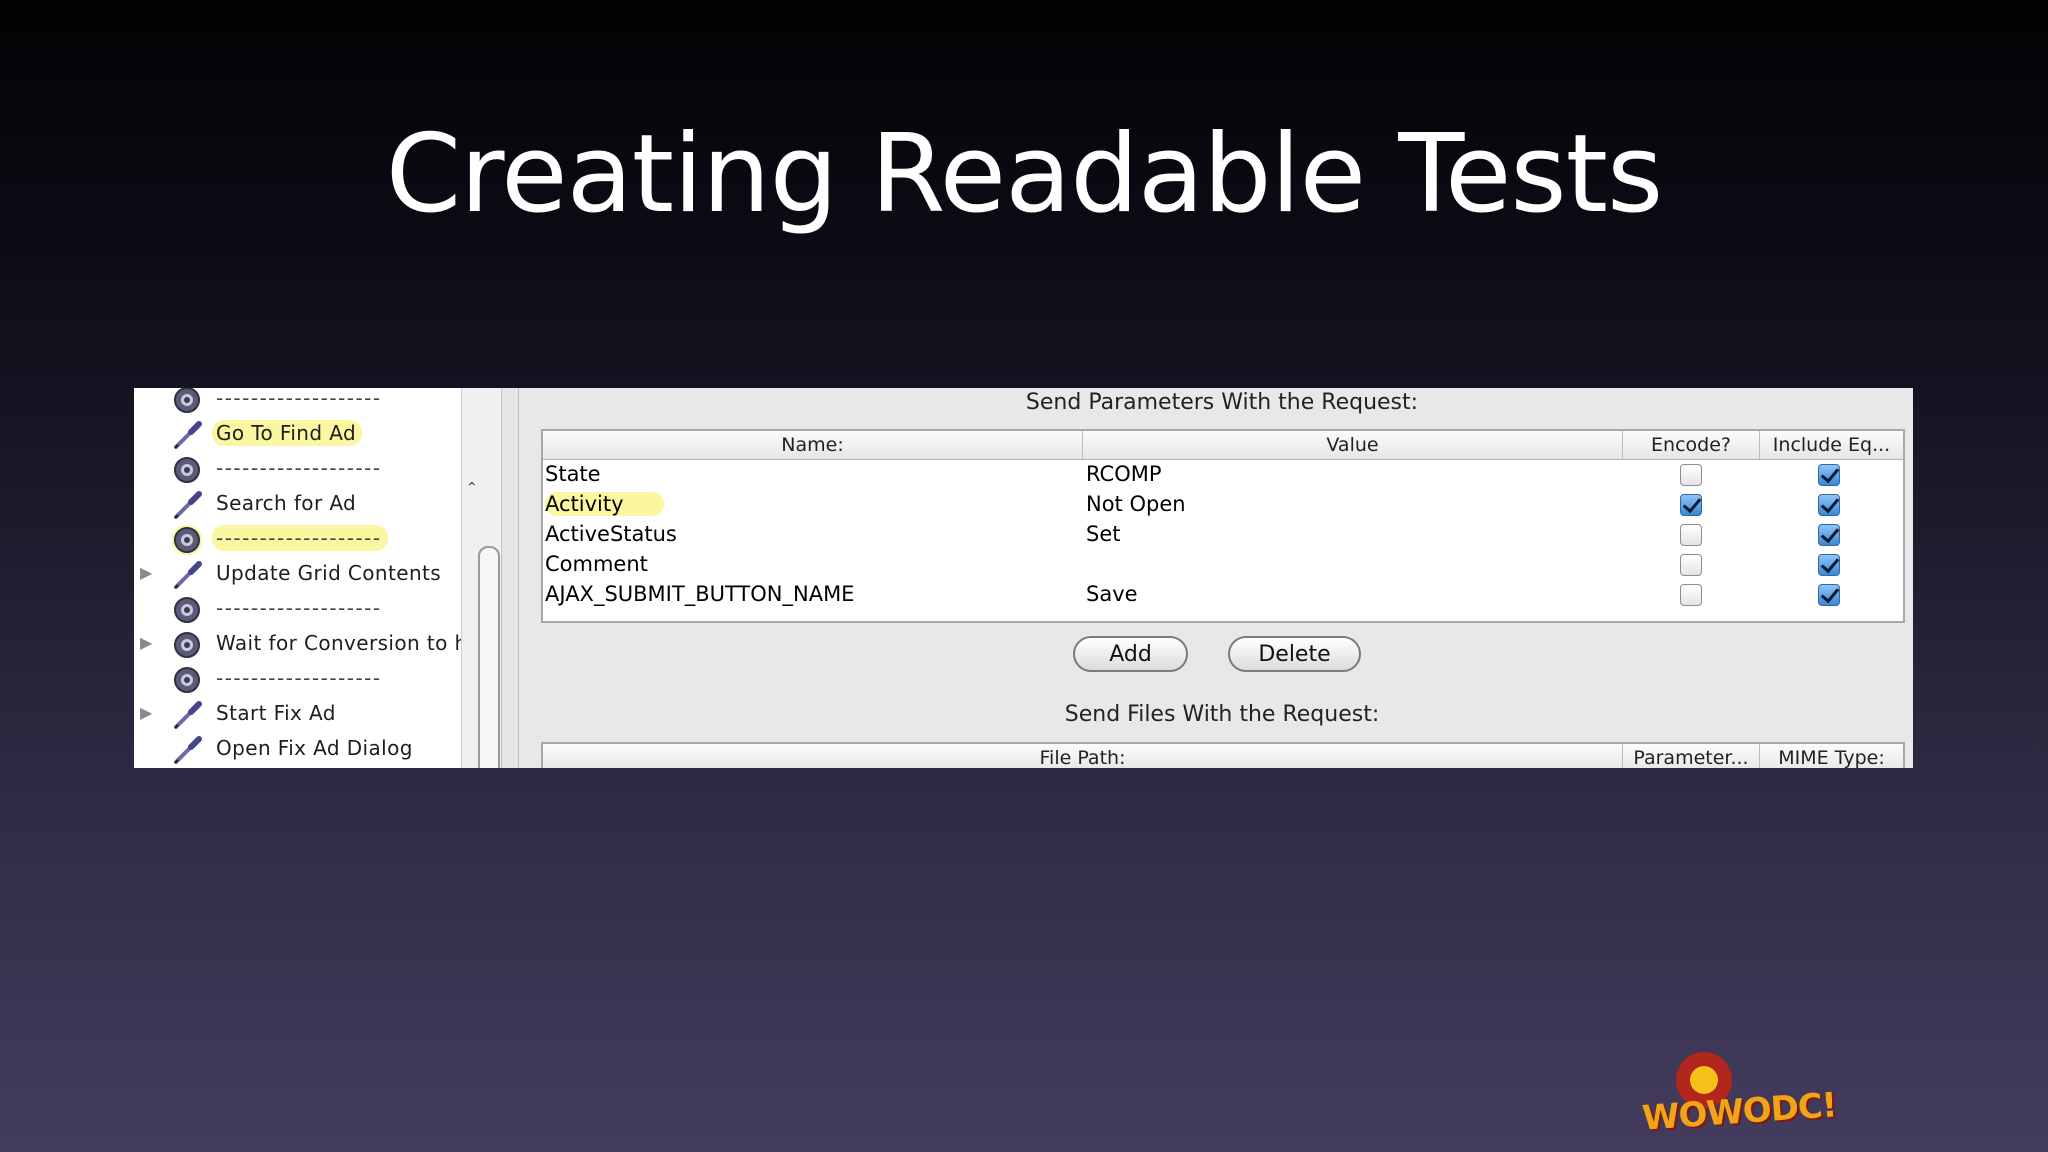 This screenshot has height=1152, width=2048. I want to click on tree-item: ▶ Wait for Conversion to ha, so click(307, 644).